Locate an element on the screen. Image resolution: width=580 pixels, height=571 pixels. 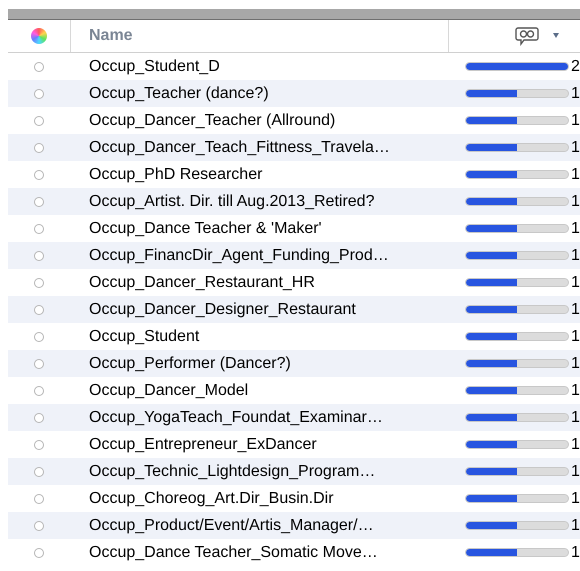
table-cell: Occup_Entrepreneur_ExDancer is located at coordinates (203, 444).